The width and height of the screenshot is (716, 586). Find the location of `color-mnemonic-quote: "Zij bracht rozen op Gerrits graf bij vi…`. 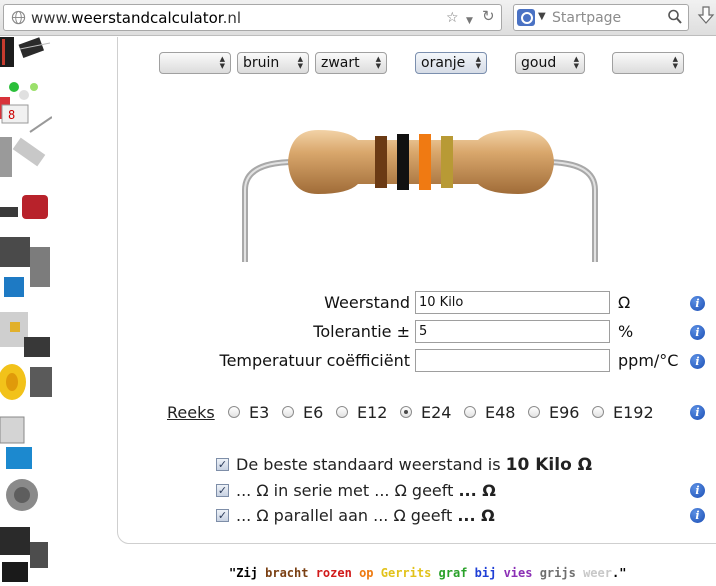

color-mnemonic-quote: "Zij bracht rozen op Gerrits graf bij vi… is located at coordinates (427, 573).